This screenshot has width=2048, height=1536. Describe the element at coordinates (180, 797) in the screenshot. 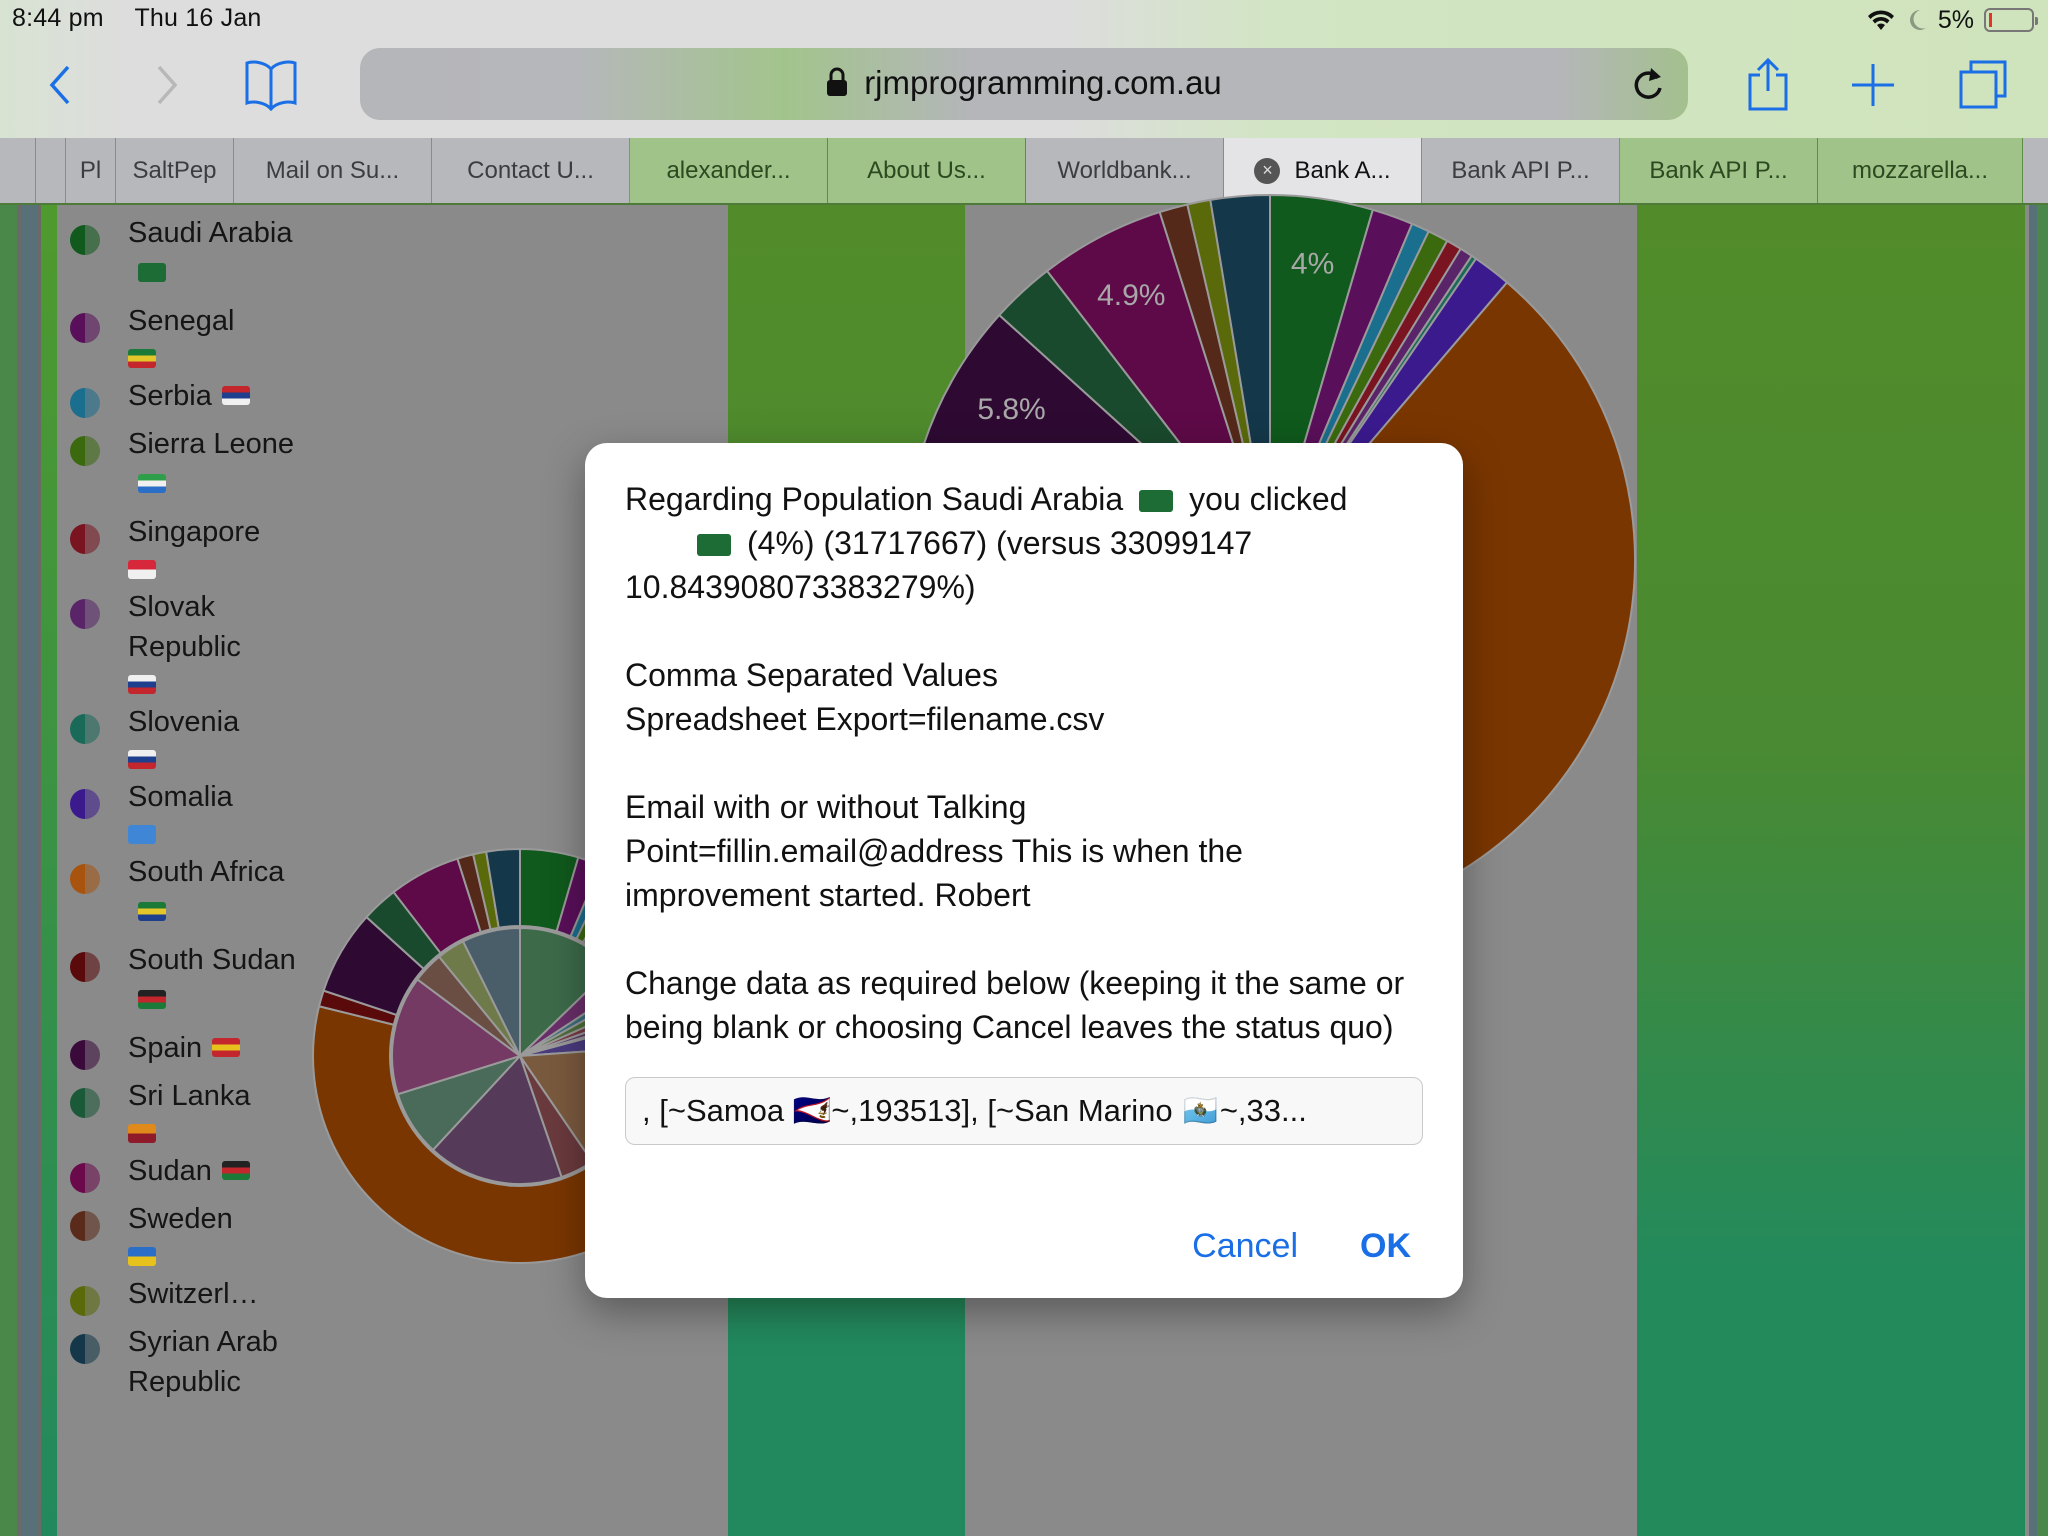

I see `legend-label: Somalia` at that location.